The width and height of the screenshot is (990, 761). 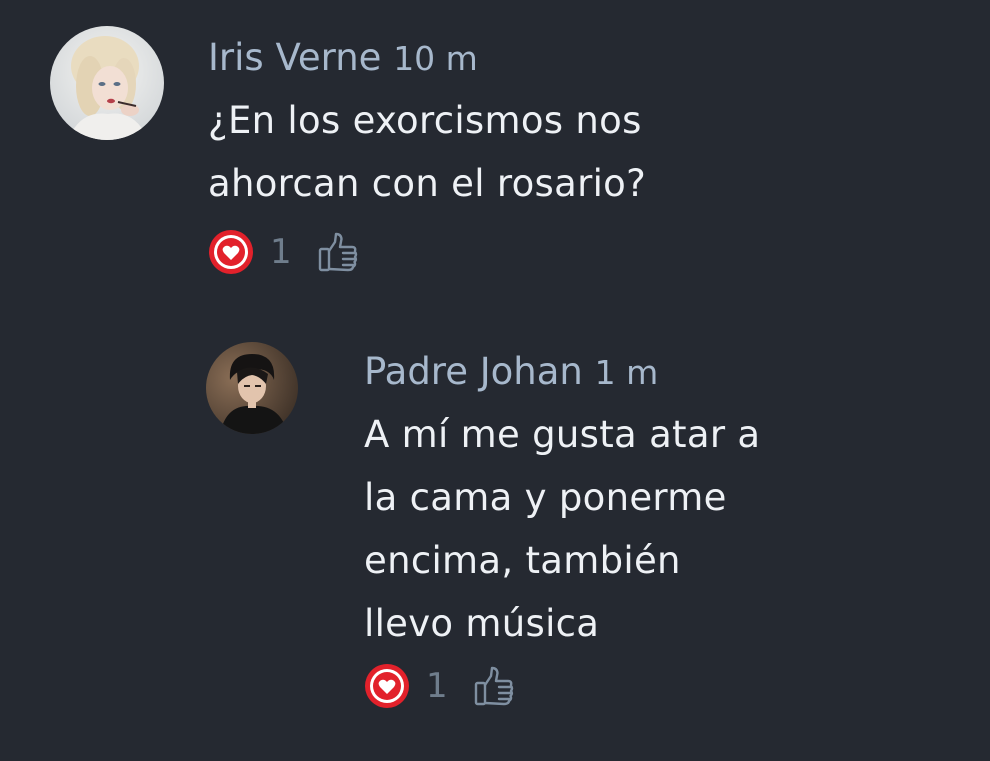 I want to click on timestamp: 1 m, so click(x=626, y=372).